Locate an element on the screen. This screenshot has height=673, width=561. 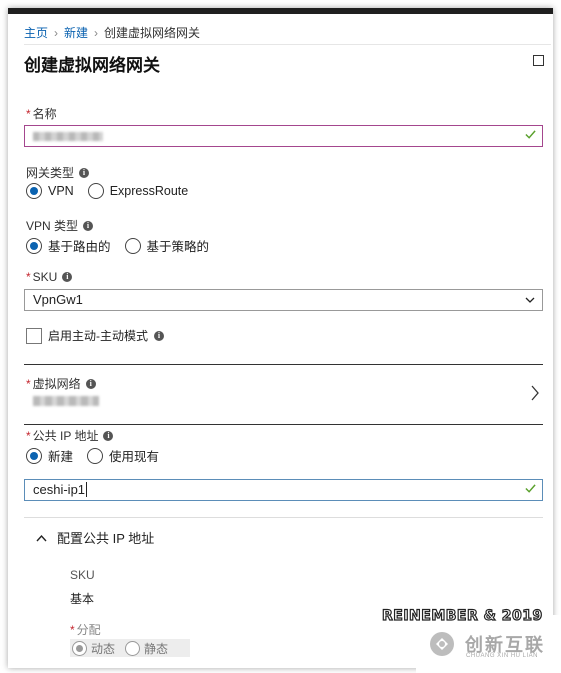
radio-dynamic-label: 动态 is located at coordinates (103, 648).